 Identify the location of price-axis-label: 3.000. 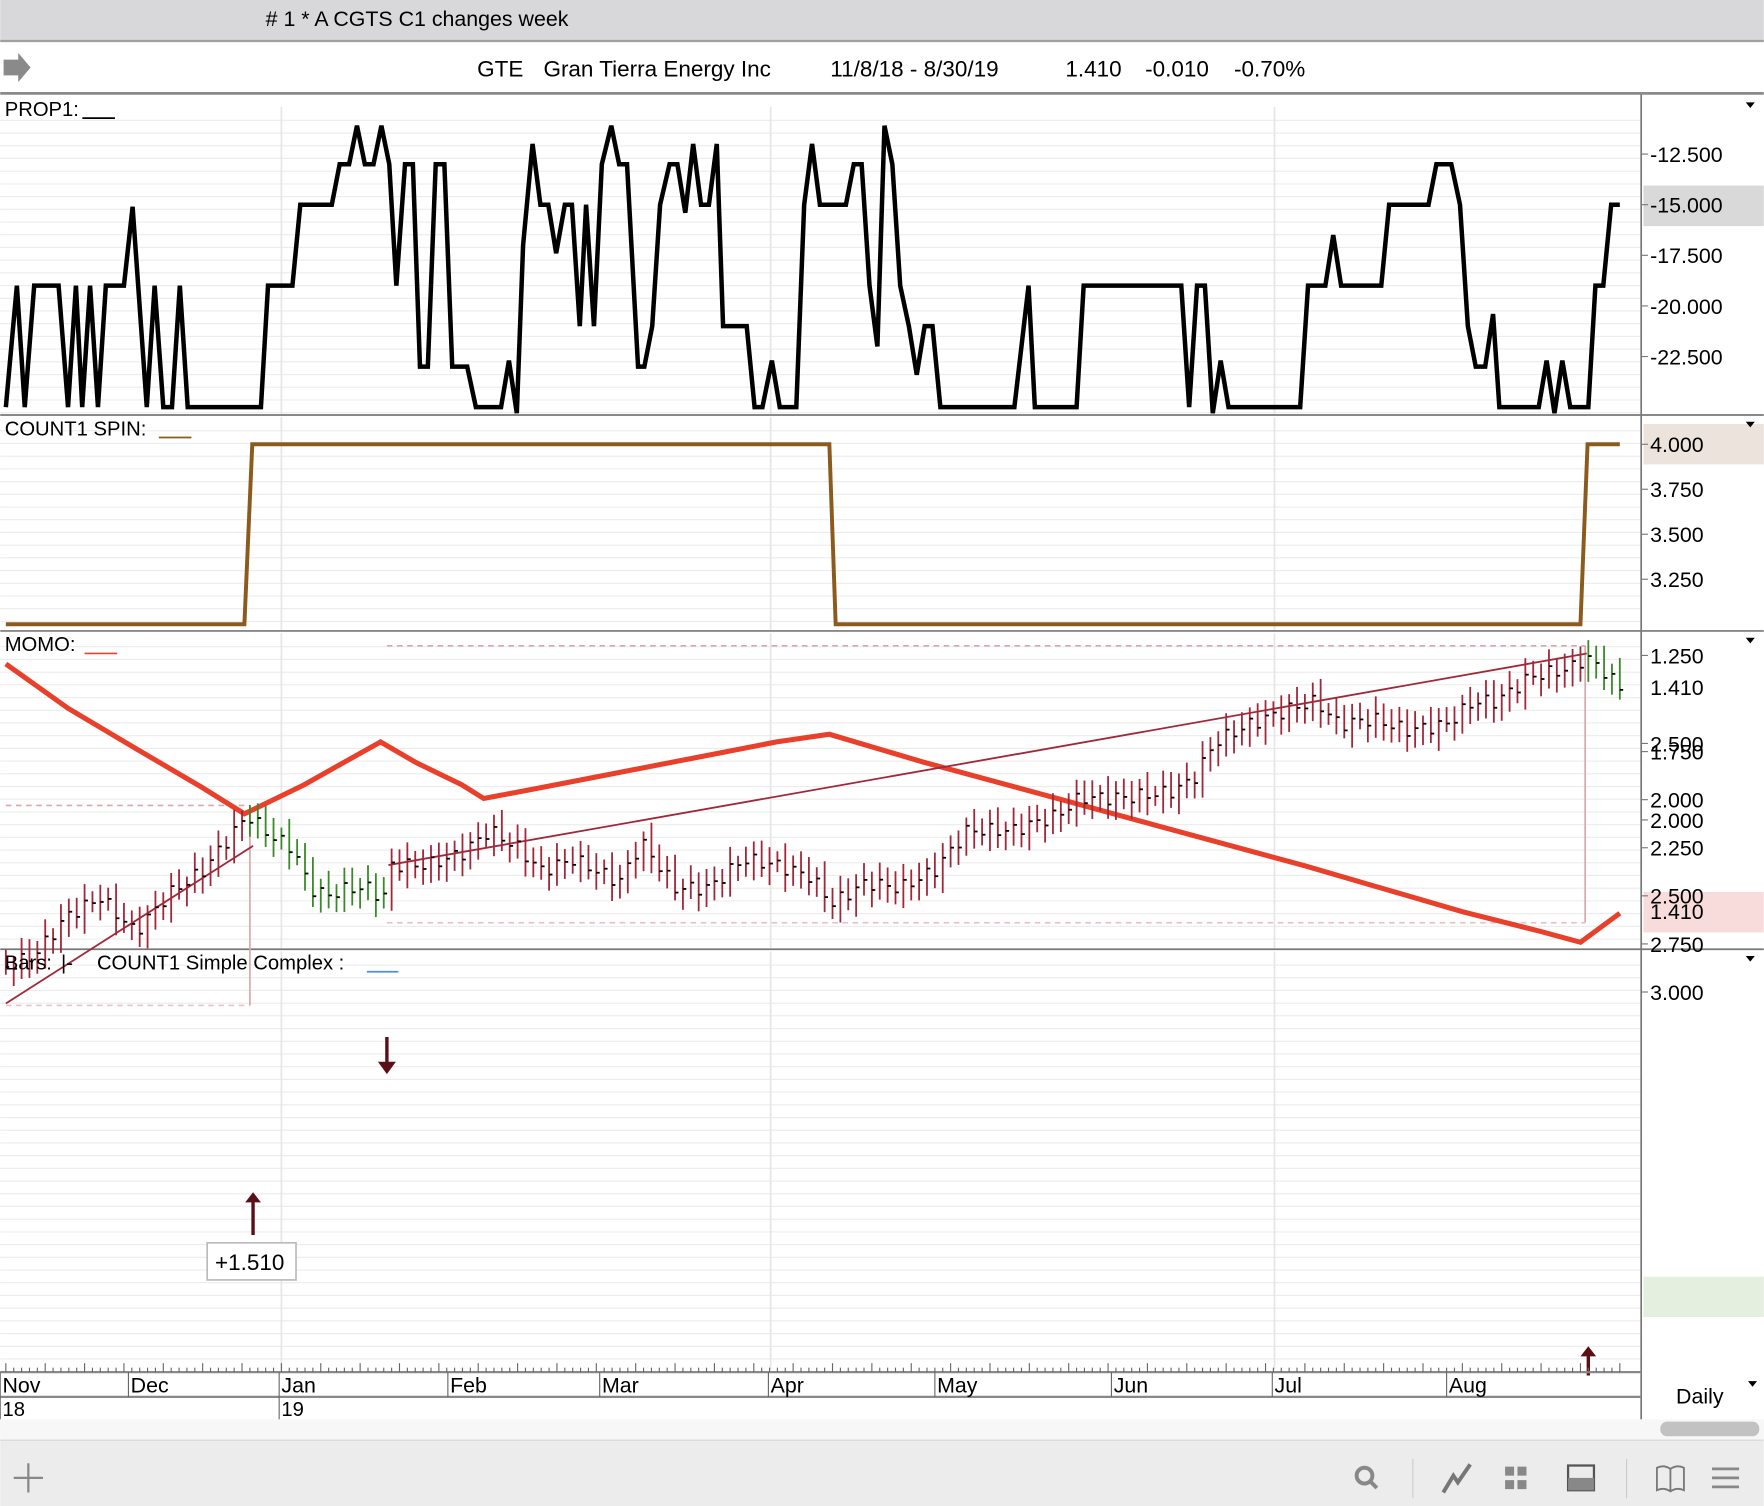
(1677, 993).